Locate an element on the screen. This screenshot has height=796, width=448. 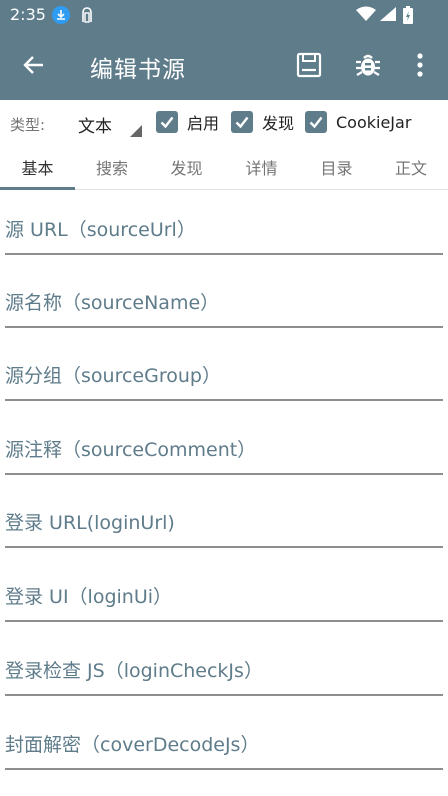
login-check-js-input: 登录检查 JS（loginCheckJs） is located at coordinates (224, 671).